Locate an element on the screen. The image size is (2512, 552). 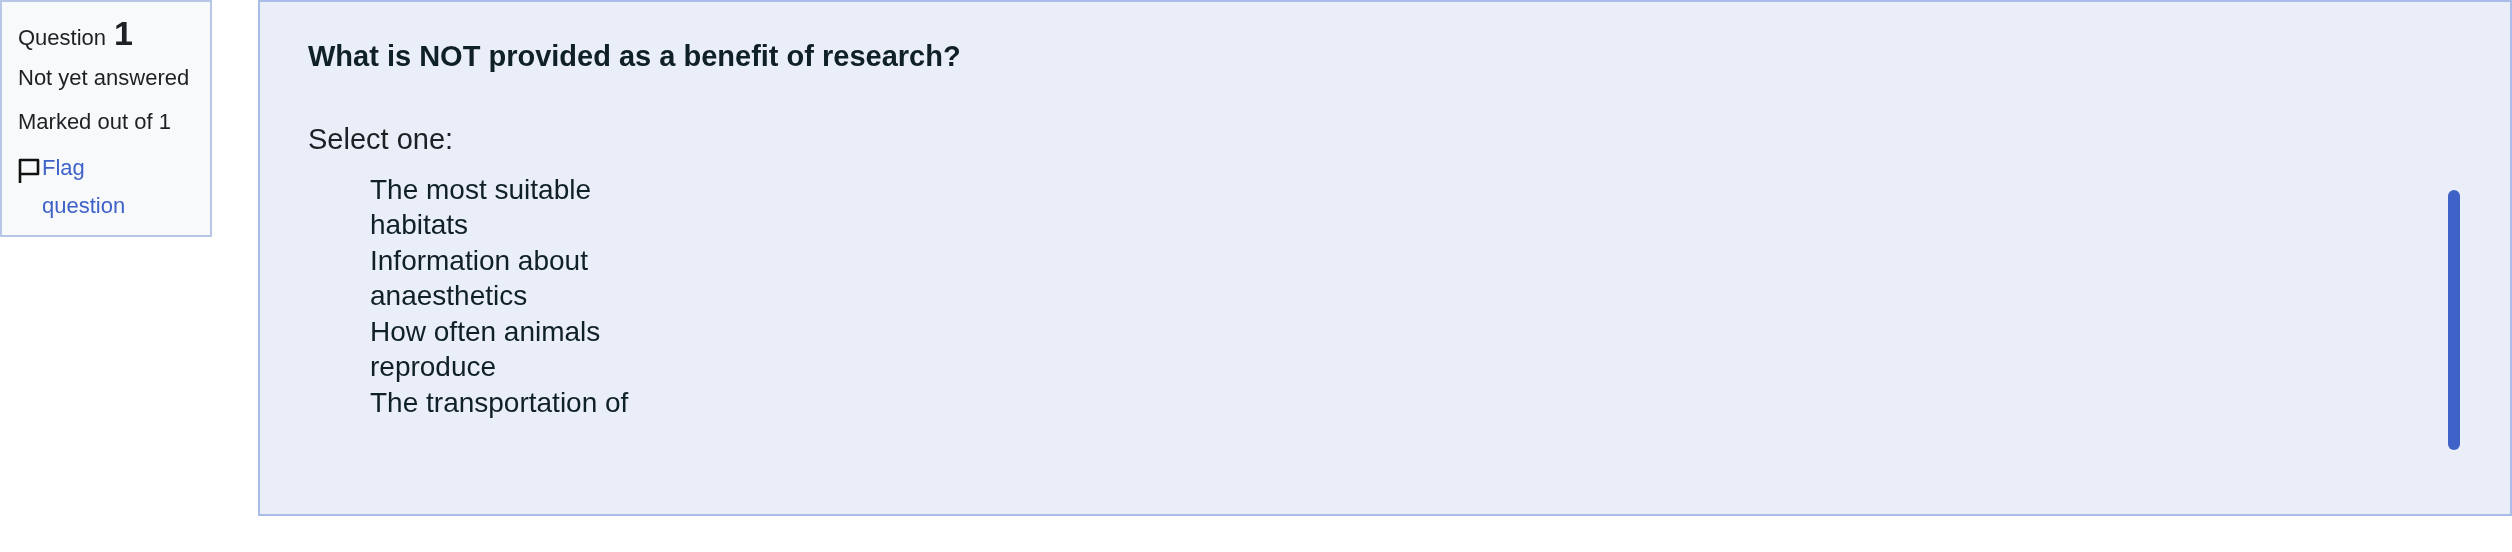
question-label: Question is located at coordinates (62, 38).